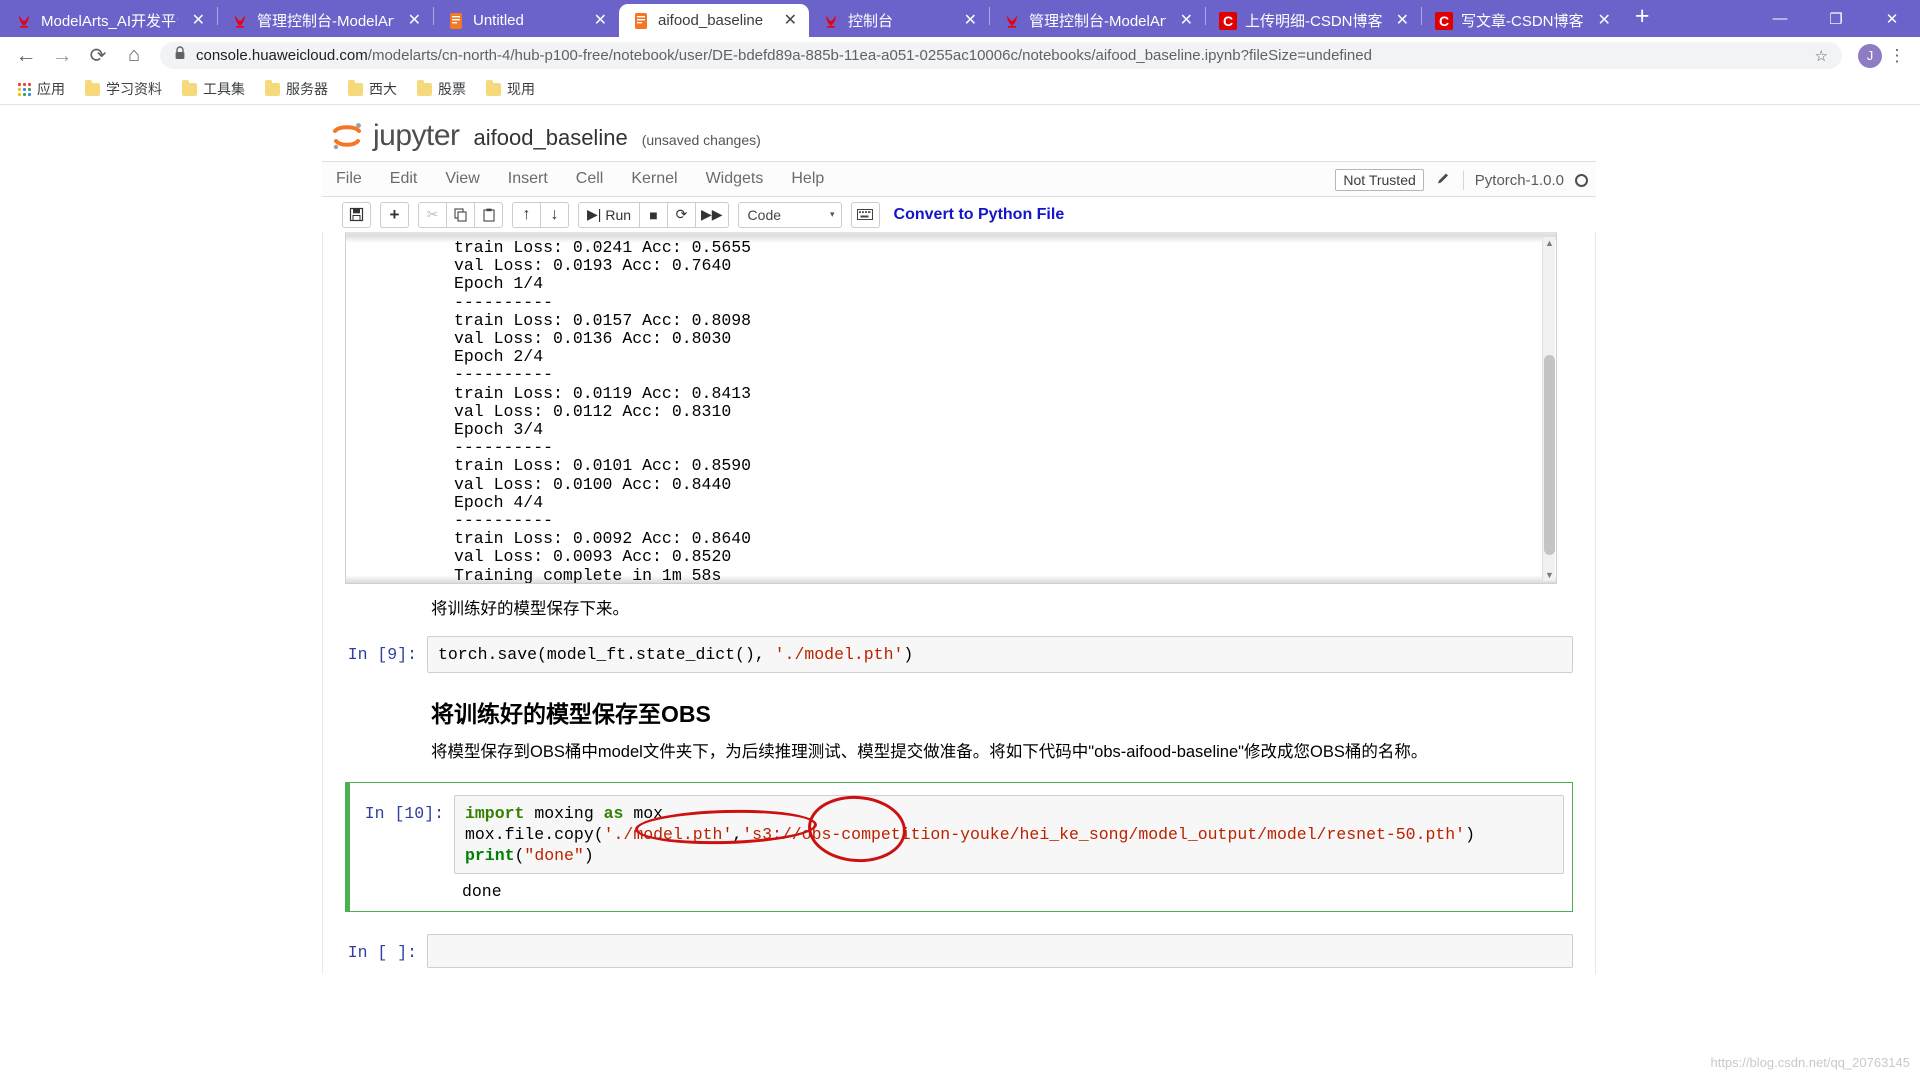  Describe the element at coordinates (1642, 20) in the screenshot. I see `new-tab-button: +` at that location.